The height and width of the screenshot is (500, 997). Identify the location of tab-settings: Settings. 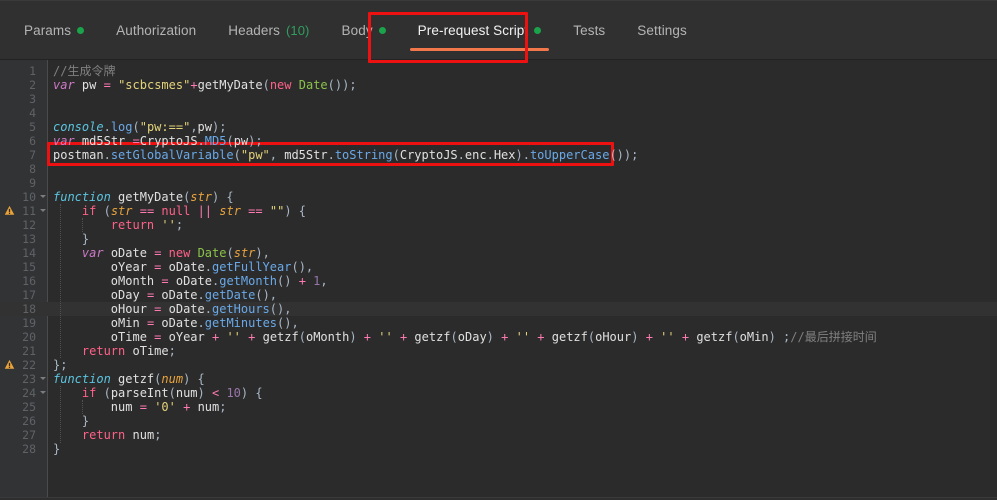
(662, 30).